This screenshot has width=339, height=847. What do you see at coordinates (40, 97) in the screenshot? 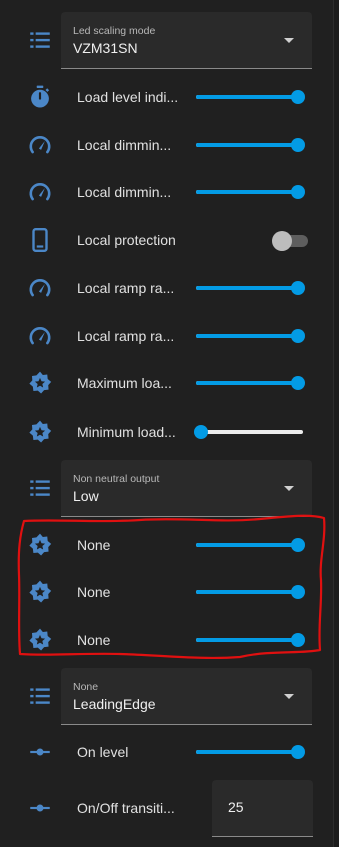
I see `timer-icon` at bounding box center [40, 97].